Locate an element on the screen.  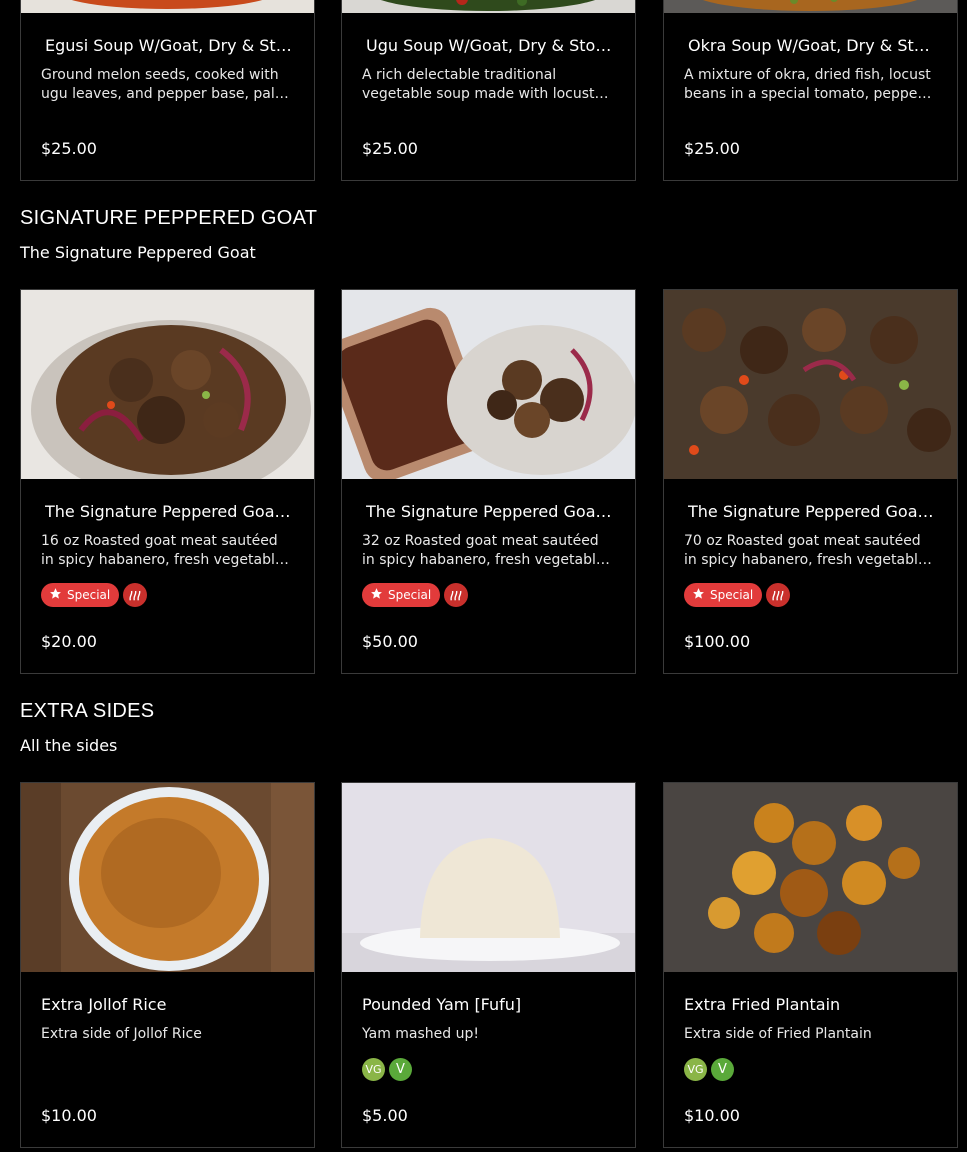
item-title: Ugu Soup W/Goat, Dry & Stock Fish is located at coordinates (490, 45).